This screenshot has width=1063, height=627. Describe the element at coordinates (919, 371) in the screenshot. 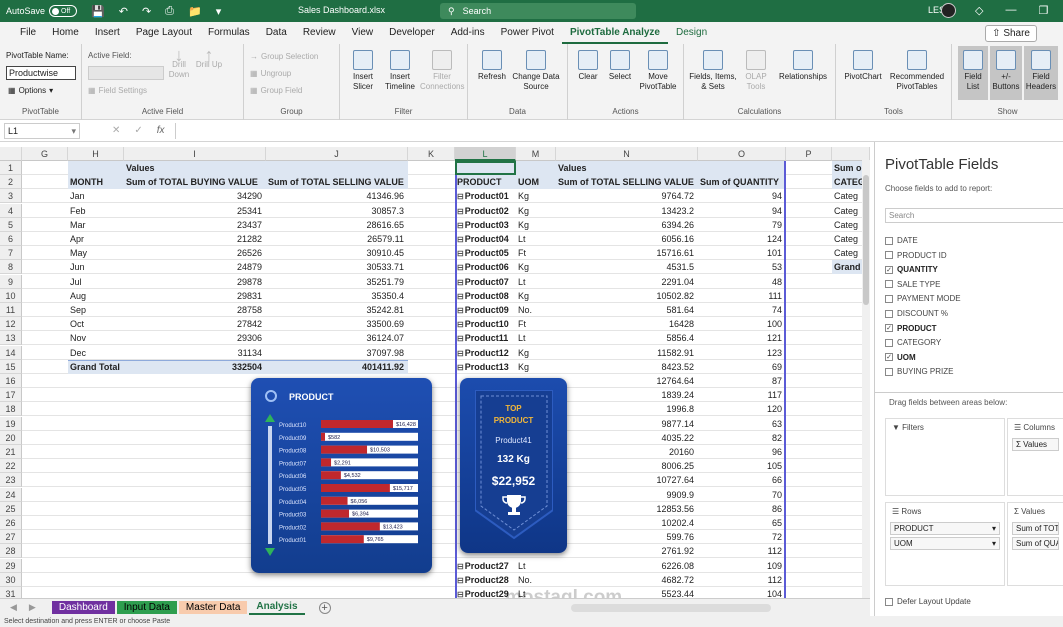

I see `field-buying-prize: BUYING PRIZE` at that location.